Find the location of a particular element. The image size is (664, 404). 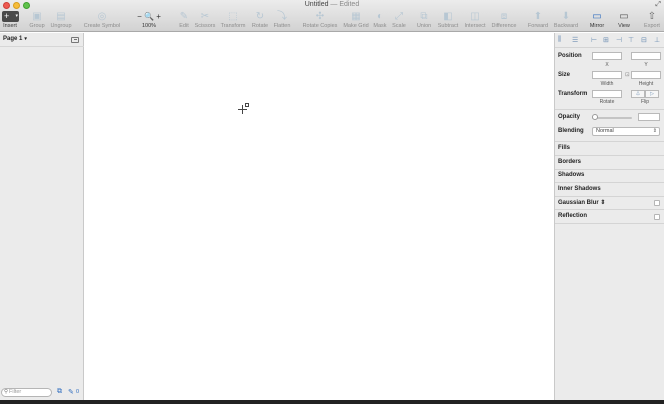

intersect-button: ◫ Intersect is located at coordinates (475, 20).